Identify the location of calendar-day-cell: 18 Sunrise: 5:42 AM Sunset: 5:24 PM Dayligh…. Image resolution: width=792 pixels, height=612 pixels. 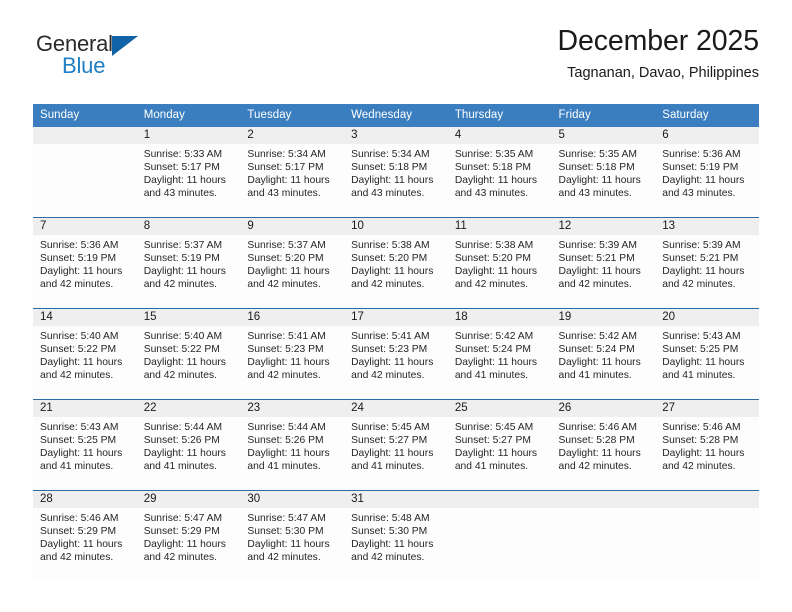
(499, 354).